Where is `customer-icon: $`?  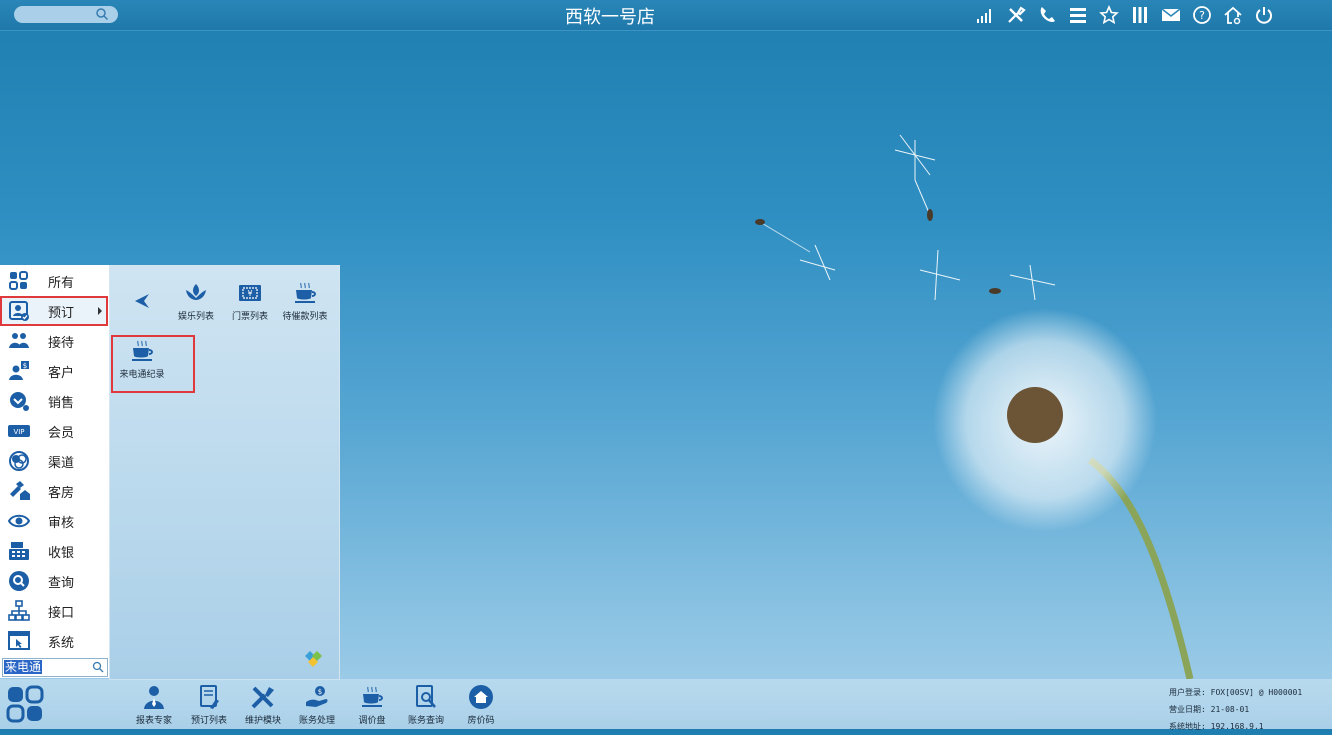
customer-icon: $ is located at coordinates (19, 370).